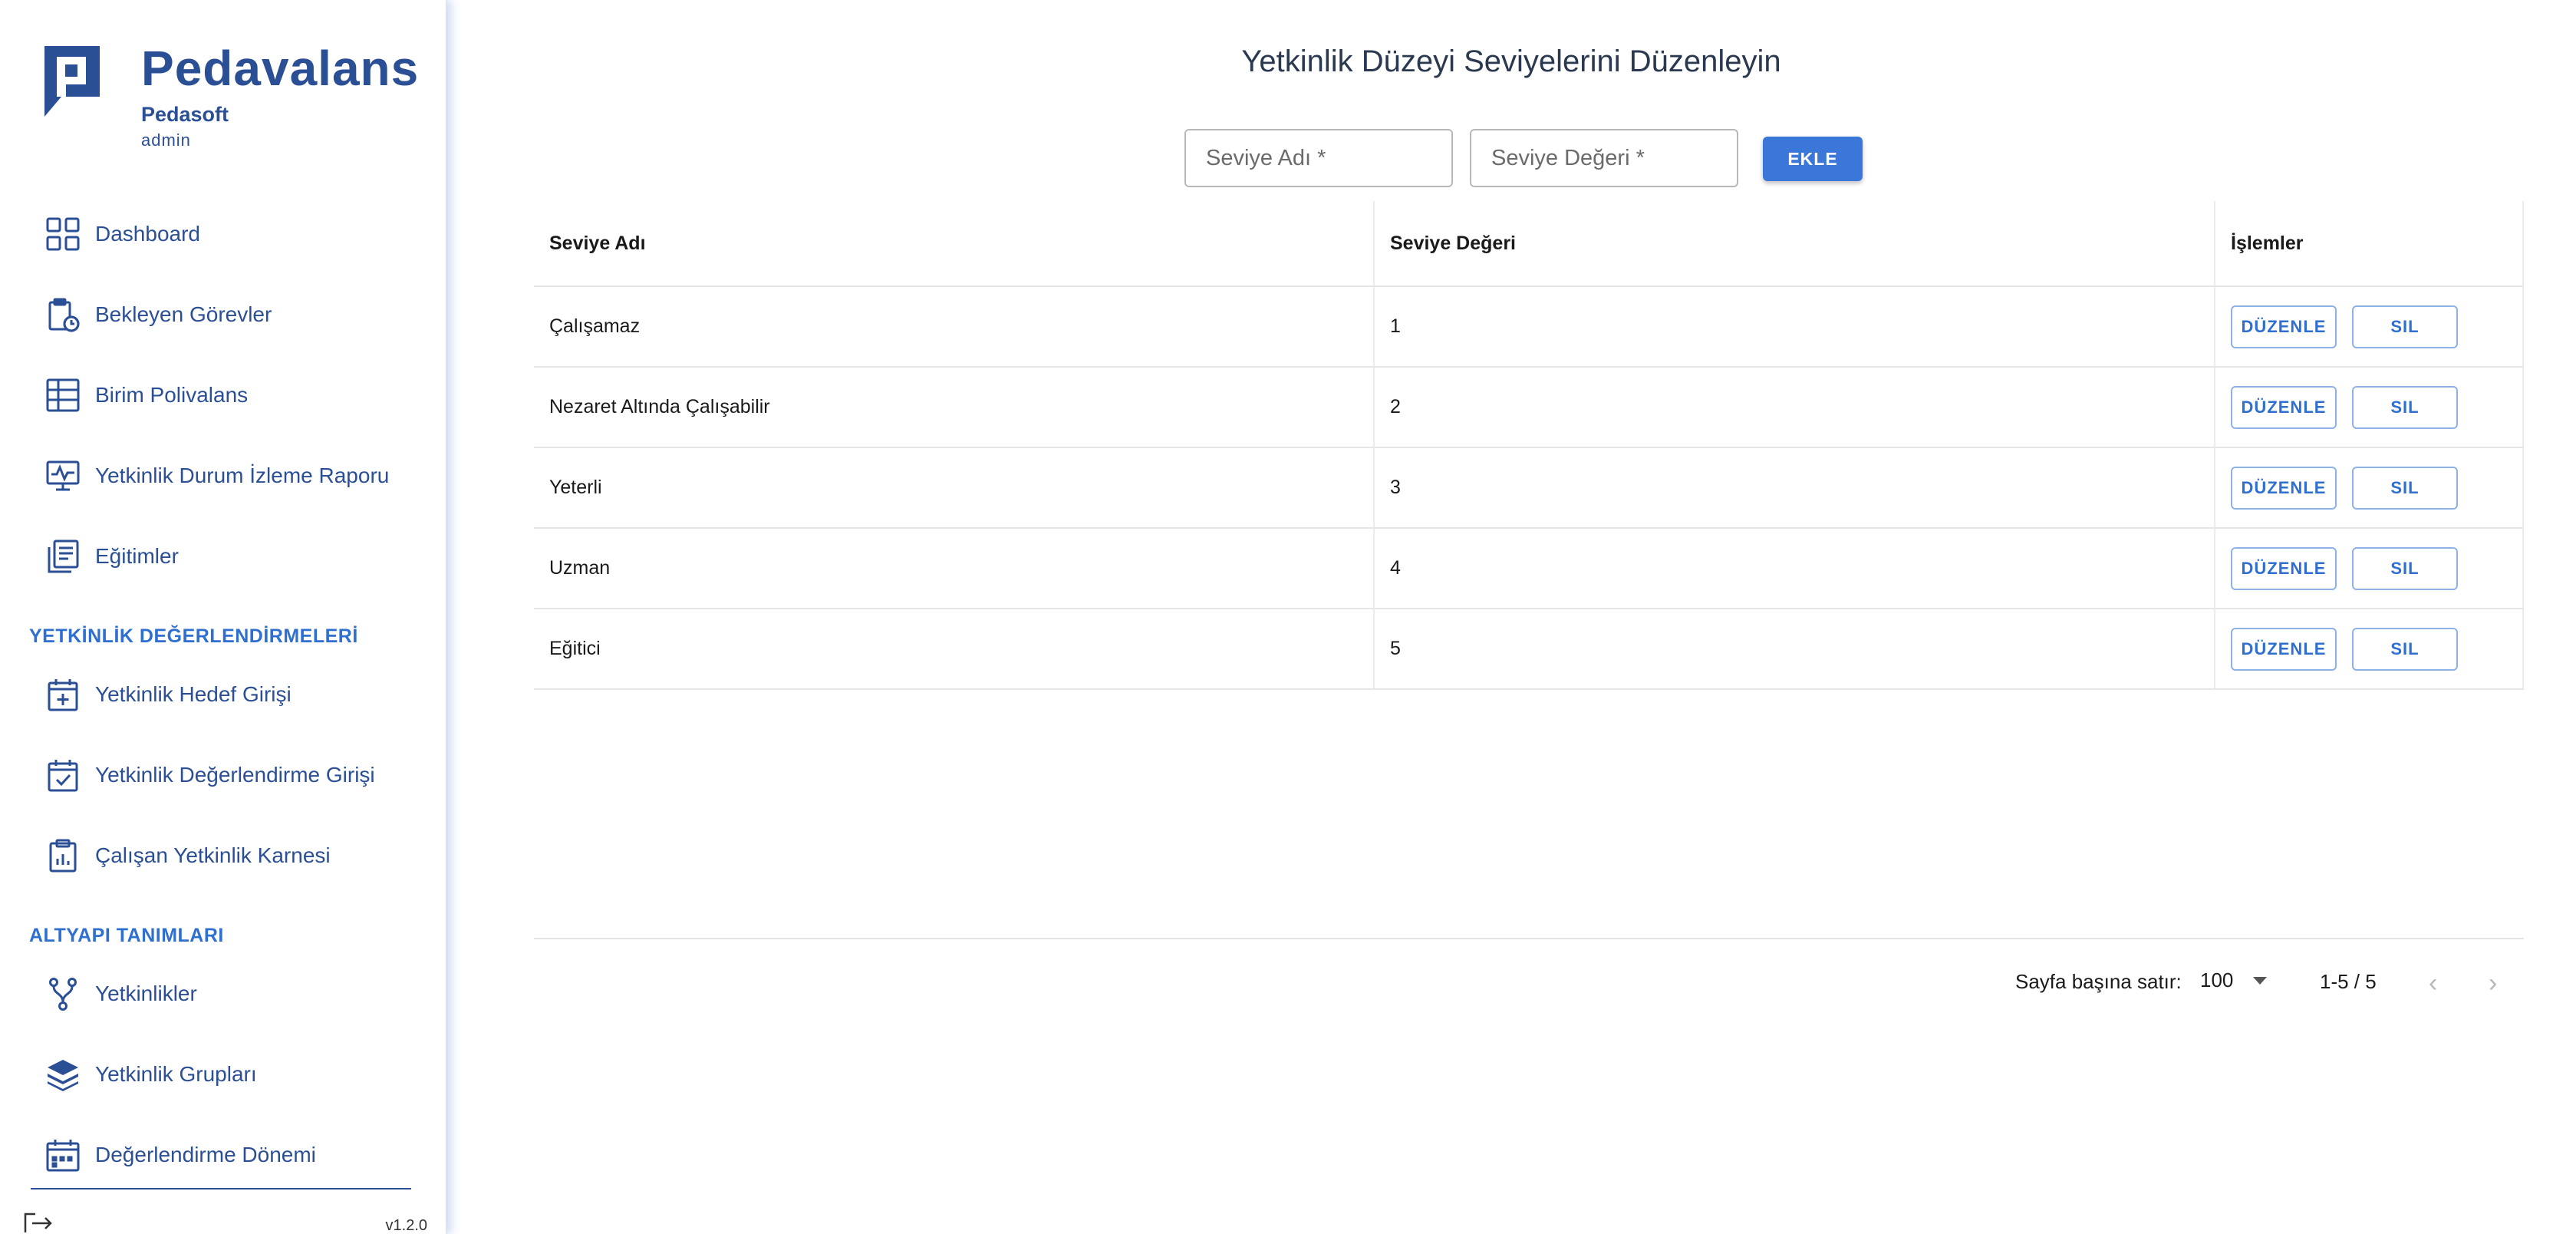  What do you see at coordinates (236, 994) in the screenshot?
I see `sidebar-item-yetkinlikler: Yetkinlikler` at bounding box center [236, 994].